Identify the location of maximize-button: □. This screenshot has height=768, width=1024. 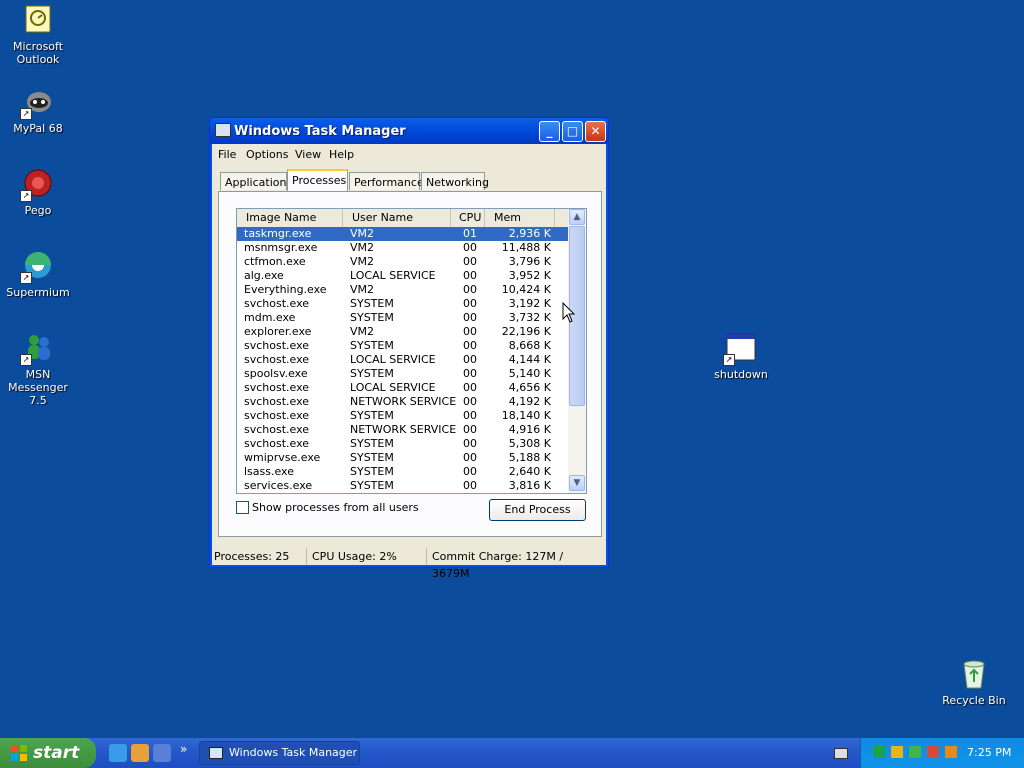
(572, 131).